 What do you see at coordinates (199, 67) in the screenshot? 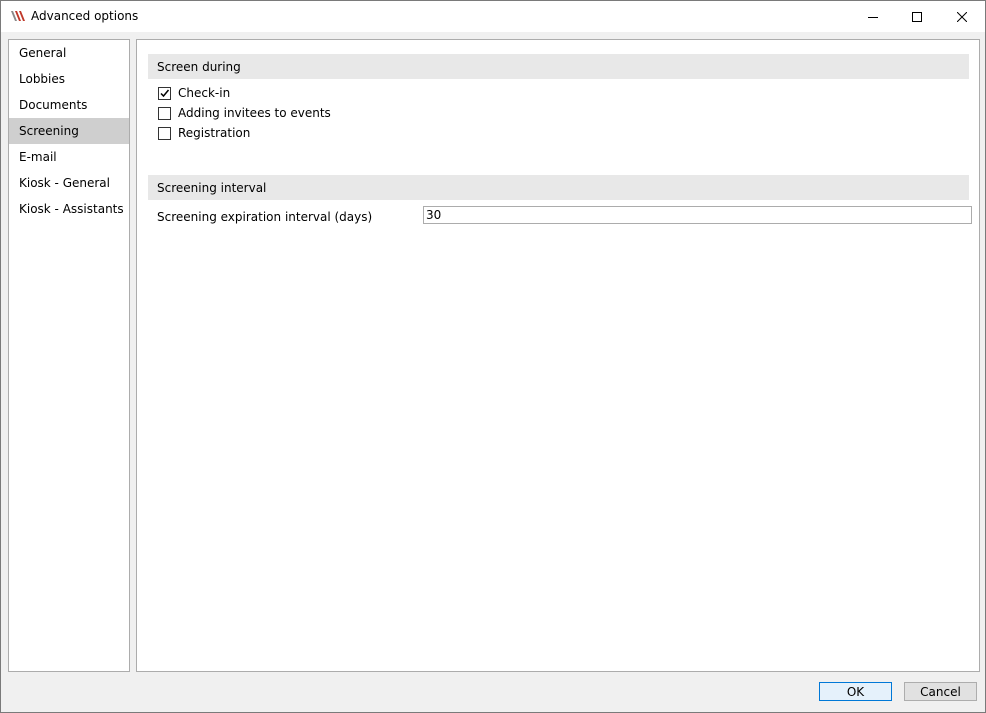
I see `screen-during-header-label: Screen during` at bounding box center [199, 67].